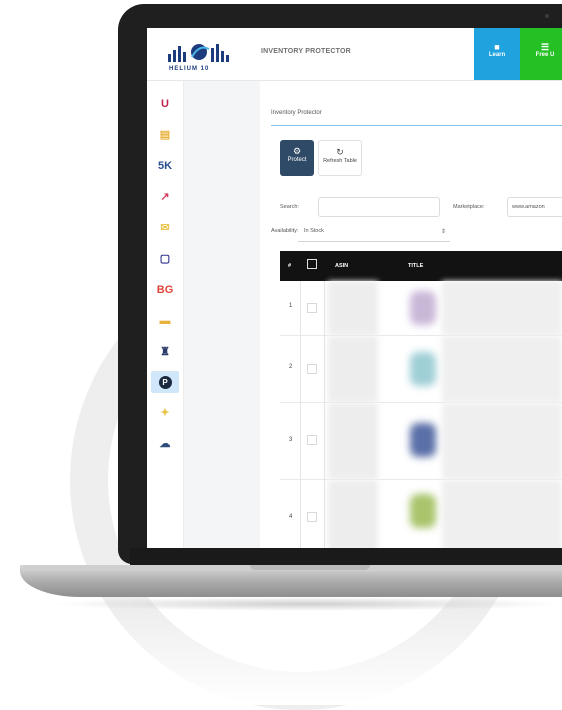  I want to click on table-header: # ASIN TITLE, so click(421, 266).